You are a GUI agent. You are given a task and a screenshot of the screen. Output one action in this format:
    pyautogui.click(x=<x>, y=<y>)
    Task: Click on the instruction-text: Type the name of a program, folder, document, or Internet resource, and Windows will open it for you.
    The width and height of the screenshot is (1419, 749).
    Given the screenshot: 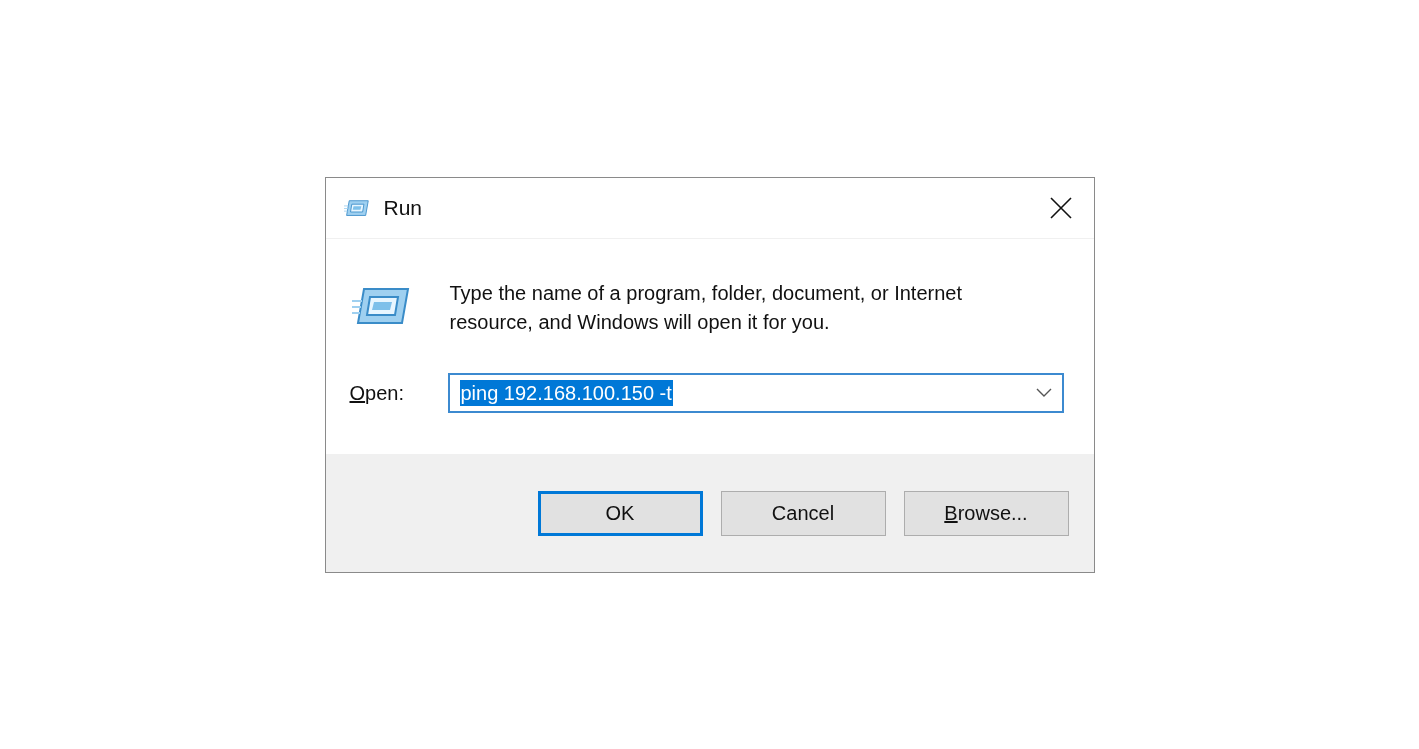 What is the action you would take?
    pyautogui.click(x=706, y=308)
    